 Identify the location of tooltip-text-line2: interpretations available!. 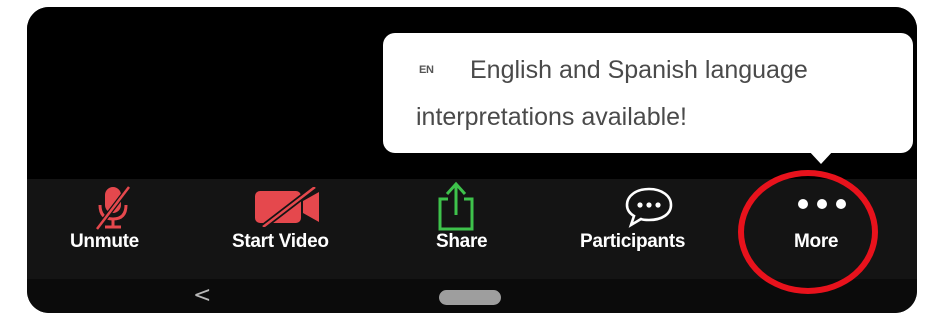
(551, 117).